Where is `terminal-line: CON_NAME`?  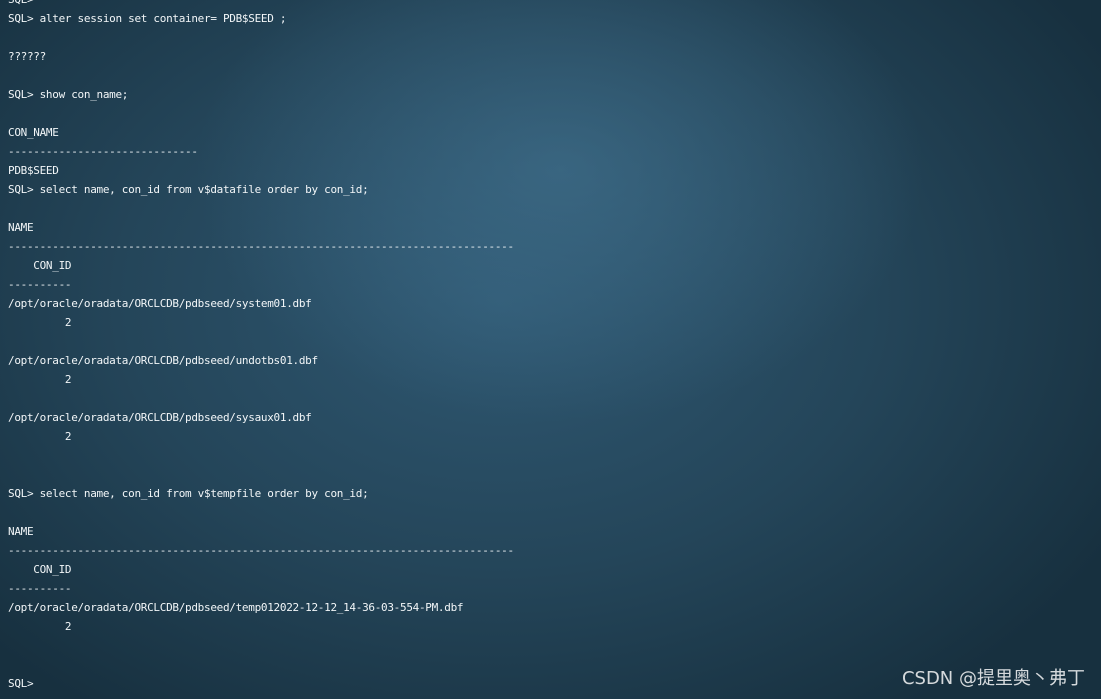
terminal-line: CON_NAME is located at coordinates (33, 132).